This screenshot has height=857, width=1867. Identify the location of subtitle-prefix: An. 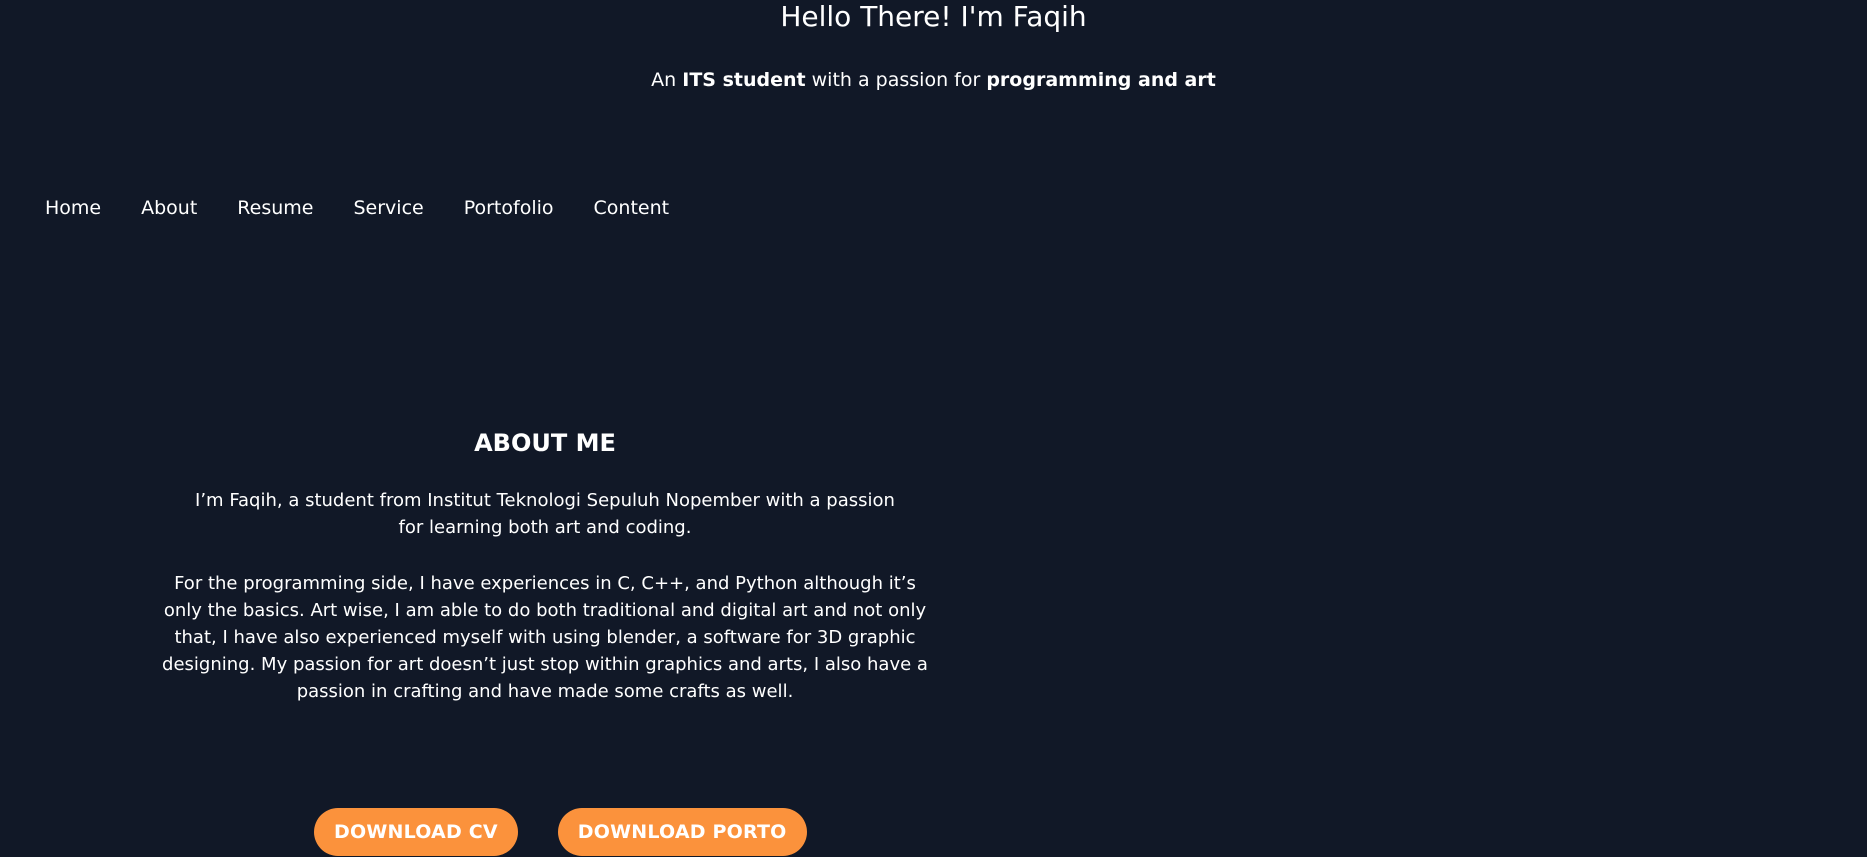
(667, 80).